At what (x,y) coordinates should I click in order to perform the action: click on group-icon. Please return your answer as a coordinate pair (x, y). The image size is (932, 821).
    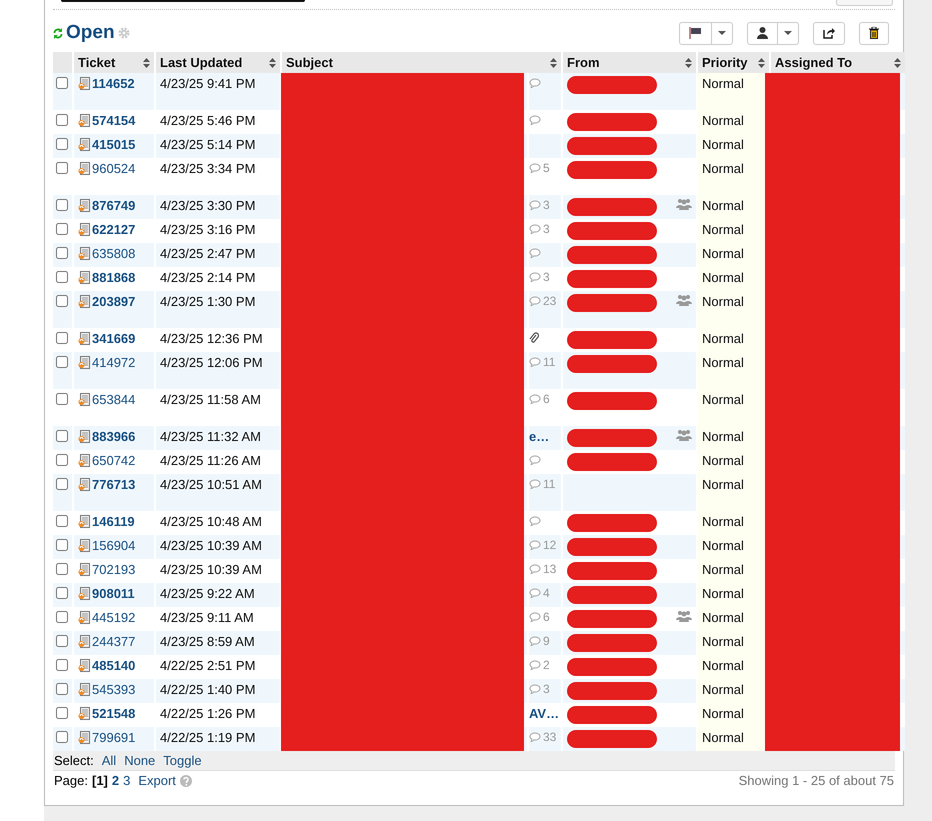
    Looking at the image, I should click on (684, 435).